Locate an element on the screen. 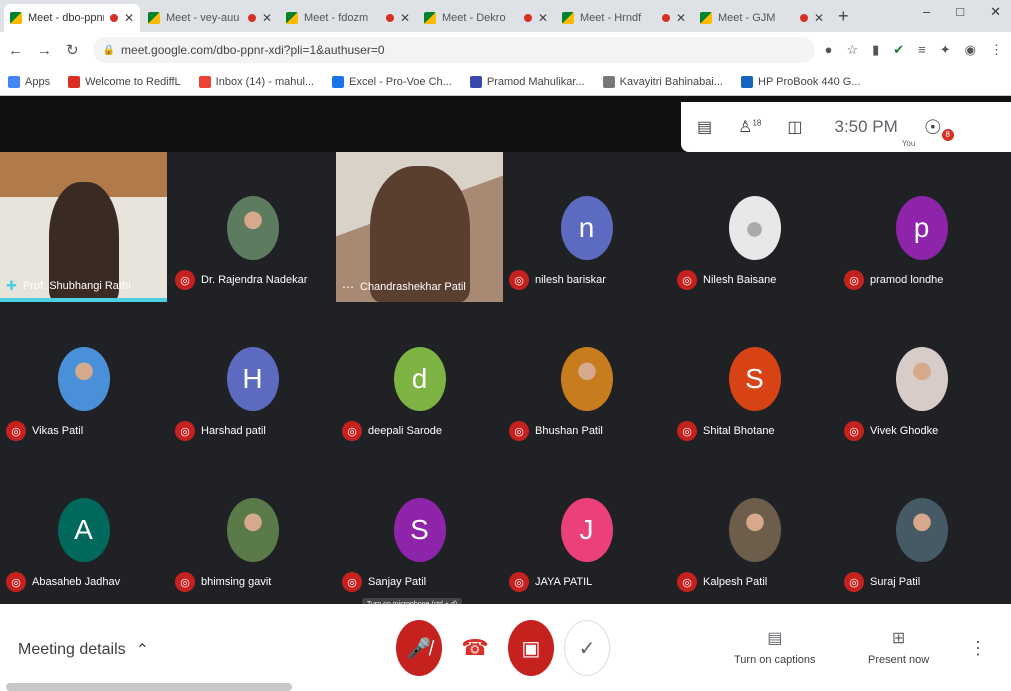  captions-label: Turn on captions is located at coordinates (775, 660).